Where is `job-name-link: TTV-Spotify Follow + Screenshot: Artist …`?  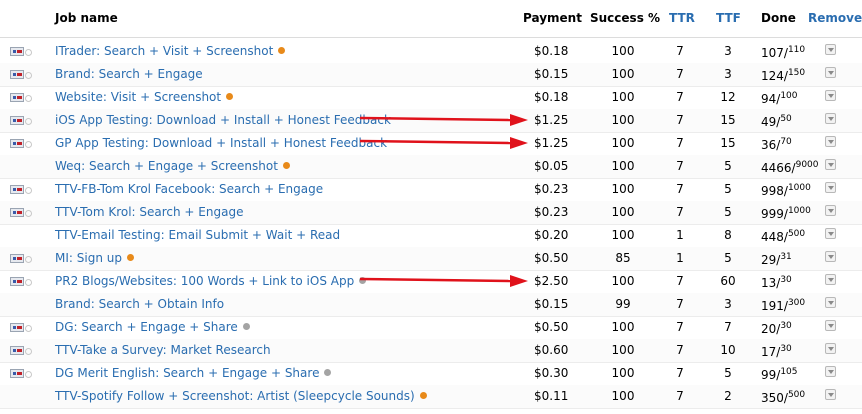 job-name-link: TTV-Spotify Follow + Screenshot: Artist … is located at coordinates (241, 396).